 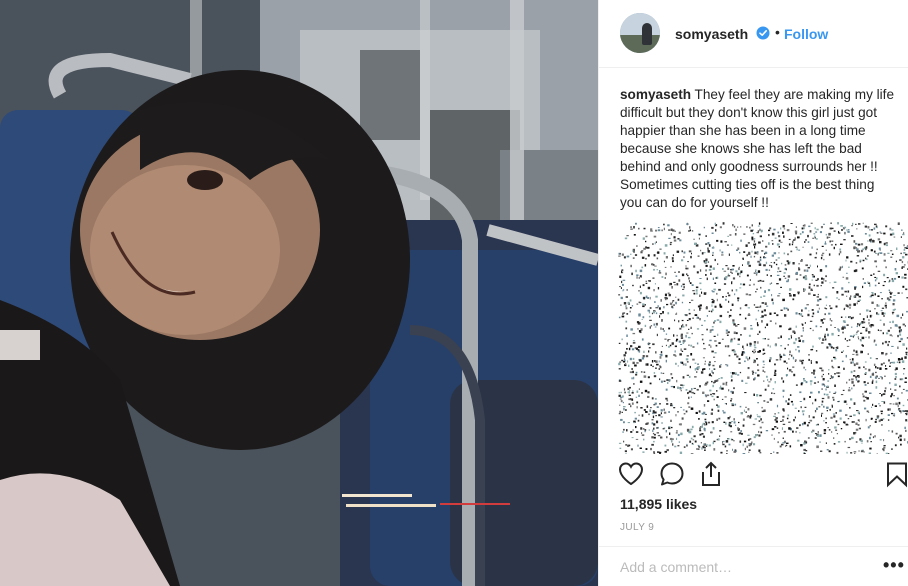 What do you see at coordinates (753, 475) in the screenshot?
I see `action-bar` at bounding box center [753, 475].